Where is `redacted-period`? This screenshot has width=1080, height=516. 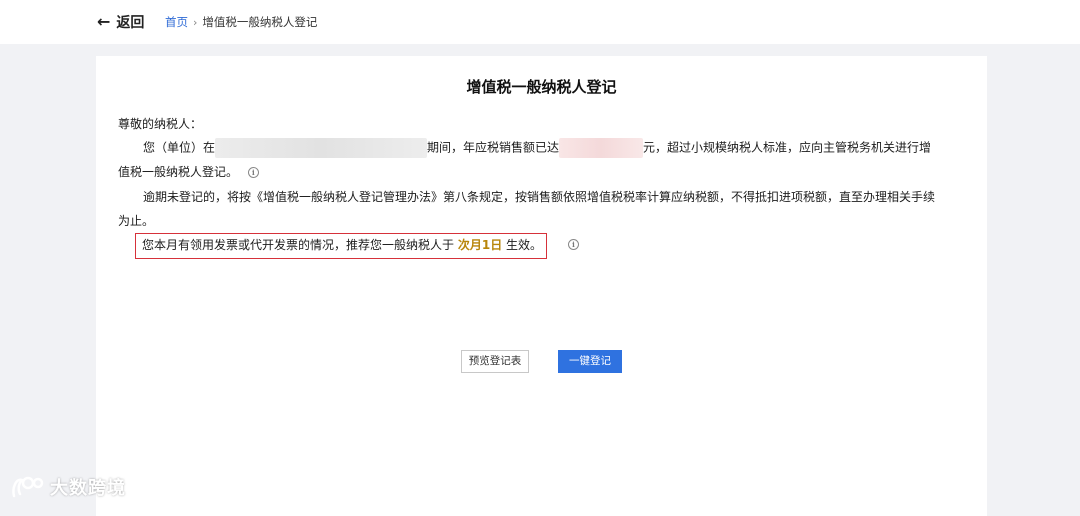
redacted-period is located at coordinates (321, 148).